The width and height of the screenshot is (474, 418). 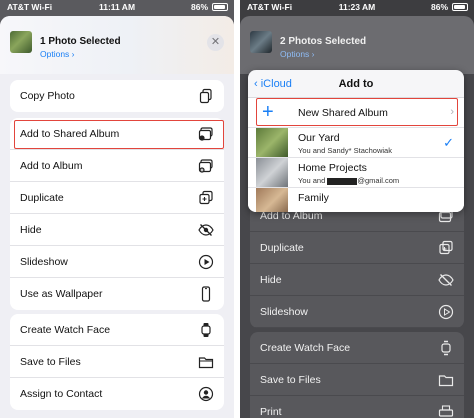 I want to click on action-use-as-wallpaper: Use as Wallpaper, so click(x=117, y=294).